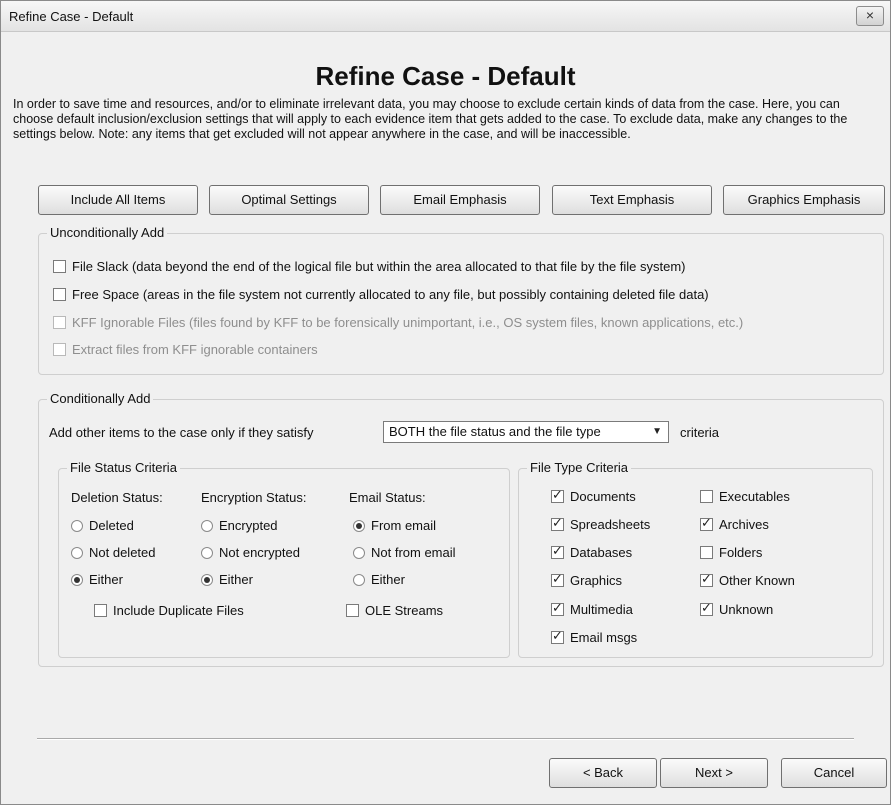 This screenshot has width=891, height=805. I want to click on next-button: Next >, so click(714, 773).